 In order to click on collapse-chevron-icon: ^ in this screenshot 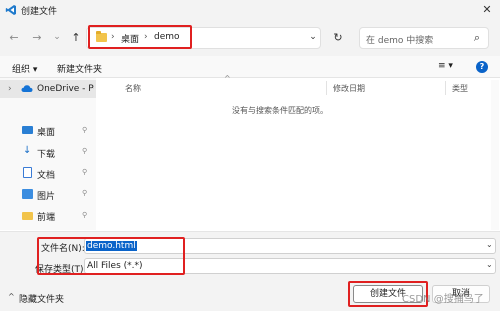, I will do `click(11, 296)`.